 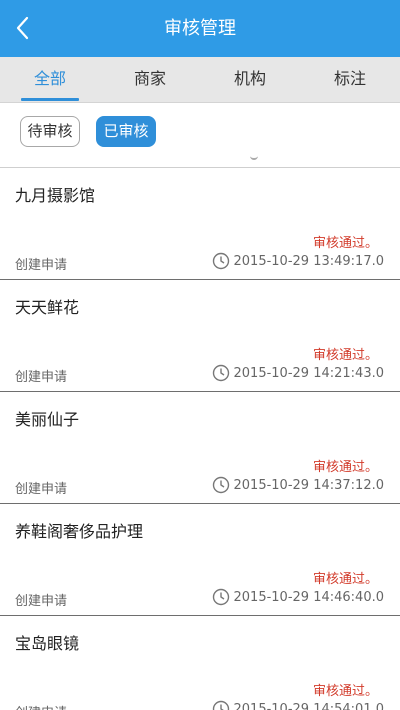 What do you see at coordinates (308, 597) in the screenshot?
I see `timestamp-text: 2015-10-29 14:46:40.0` at bounding box center [308, 597].